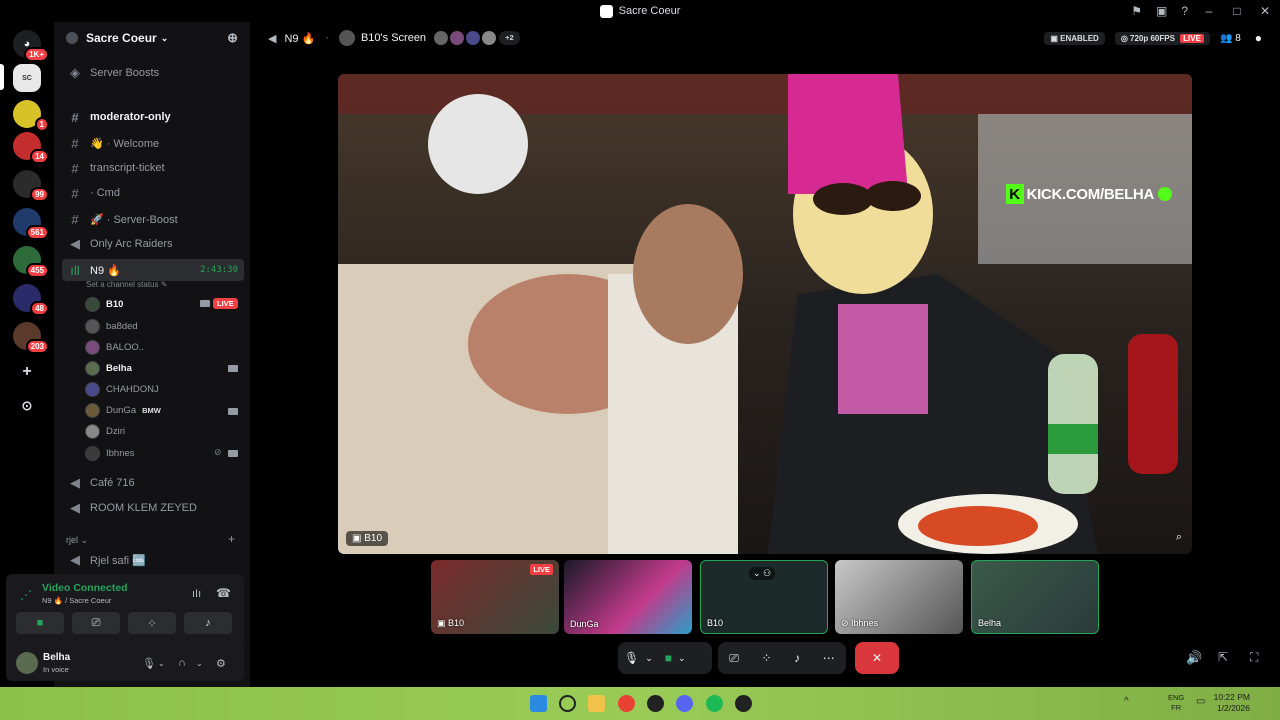 This screenshot has width=1280, height=720. I want to click on start-icon, so click(538, 703).